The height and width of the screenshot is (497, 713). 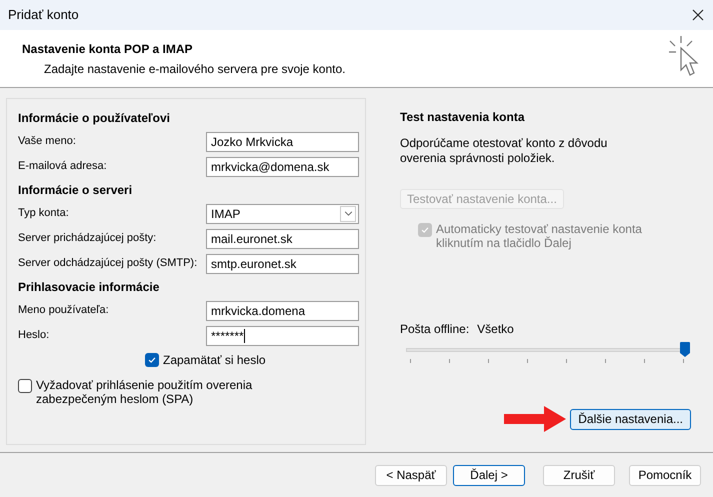 I want to click on checkbox-label: Automaticky testovať nastavenie konta kliknutím na tlačidlo Ďalej, so click(x=539, y=236).